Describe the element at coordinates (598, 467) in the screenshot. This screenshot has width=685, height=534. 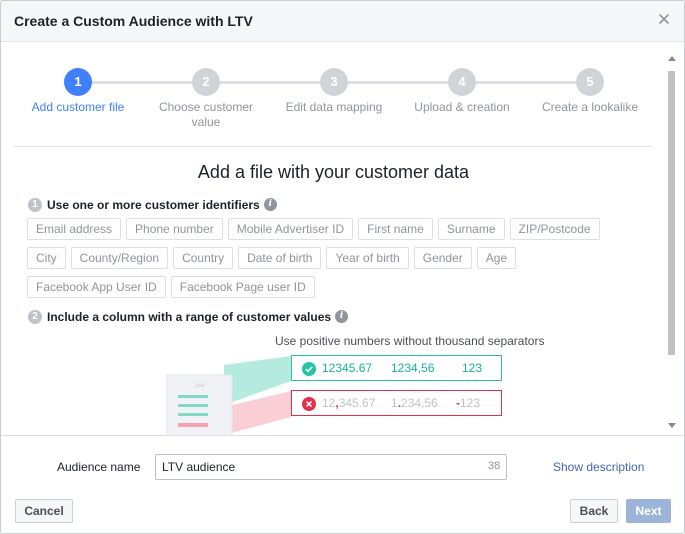
I see `show-description-link: Show description` at that location.